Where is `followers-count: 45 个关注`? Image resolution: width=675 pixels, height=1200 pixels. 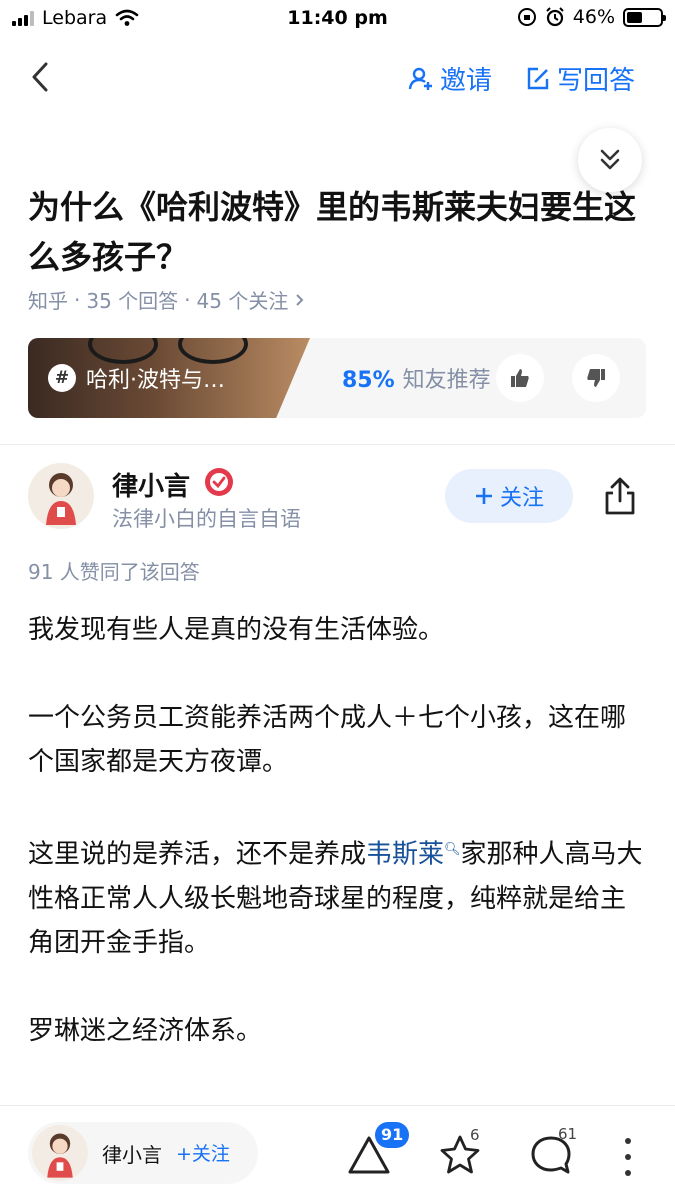 followers-count: 45 个关注 is located at coordinates (242, 301).